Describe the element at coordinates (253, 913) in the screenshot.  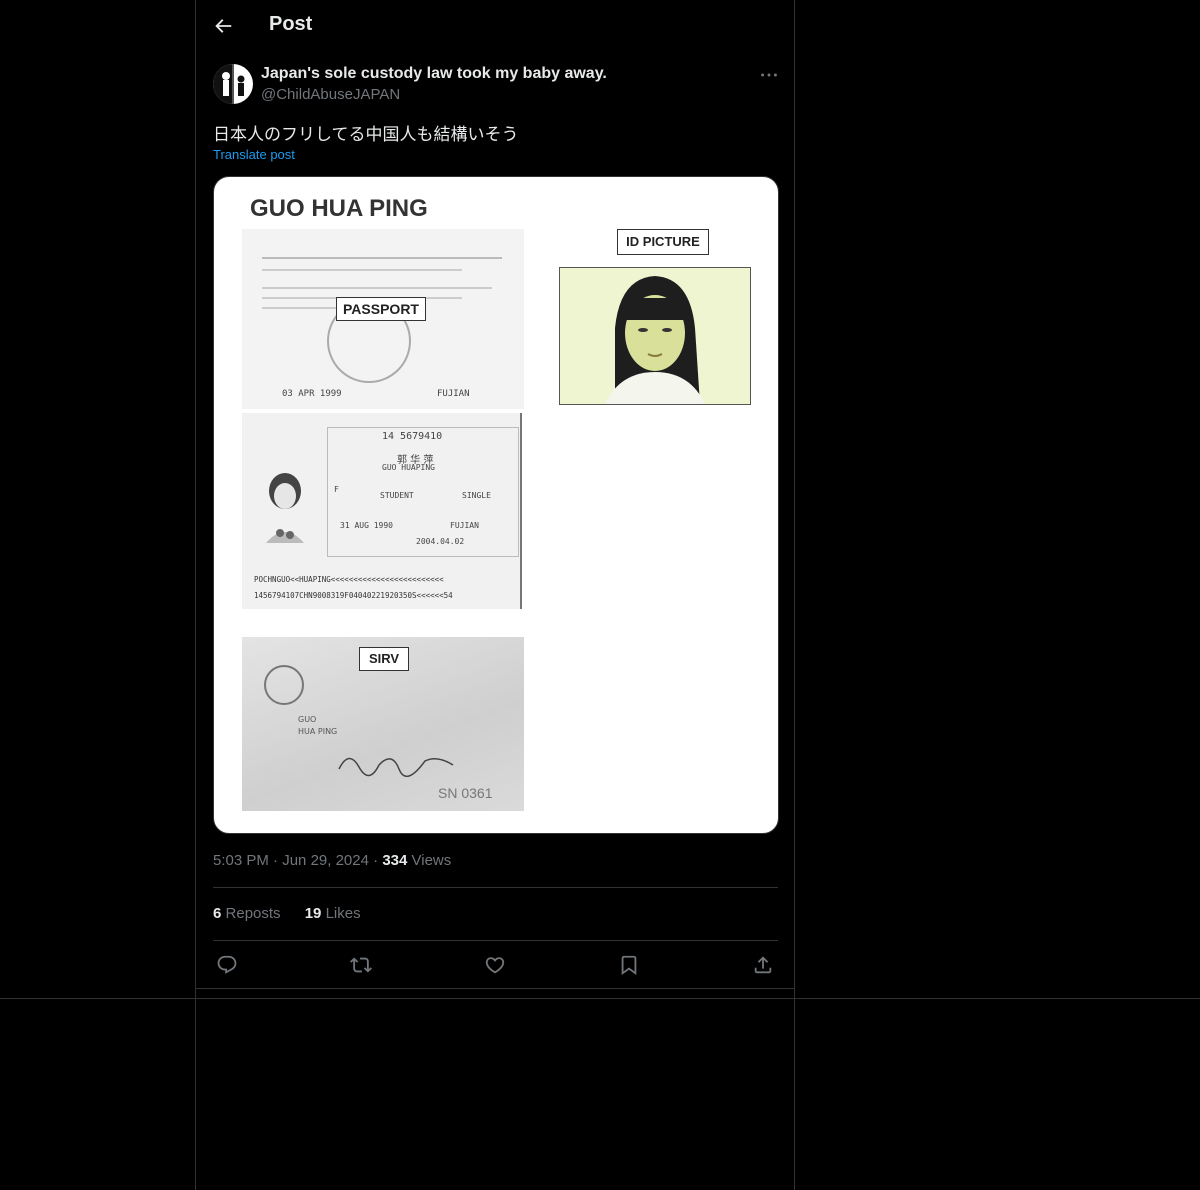
I see `reposts-label: Reposts` at that location.